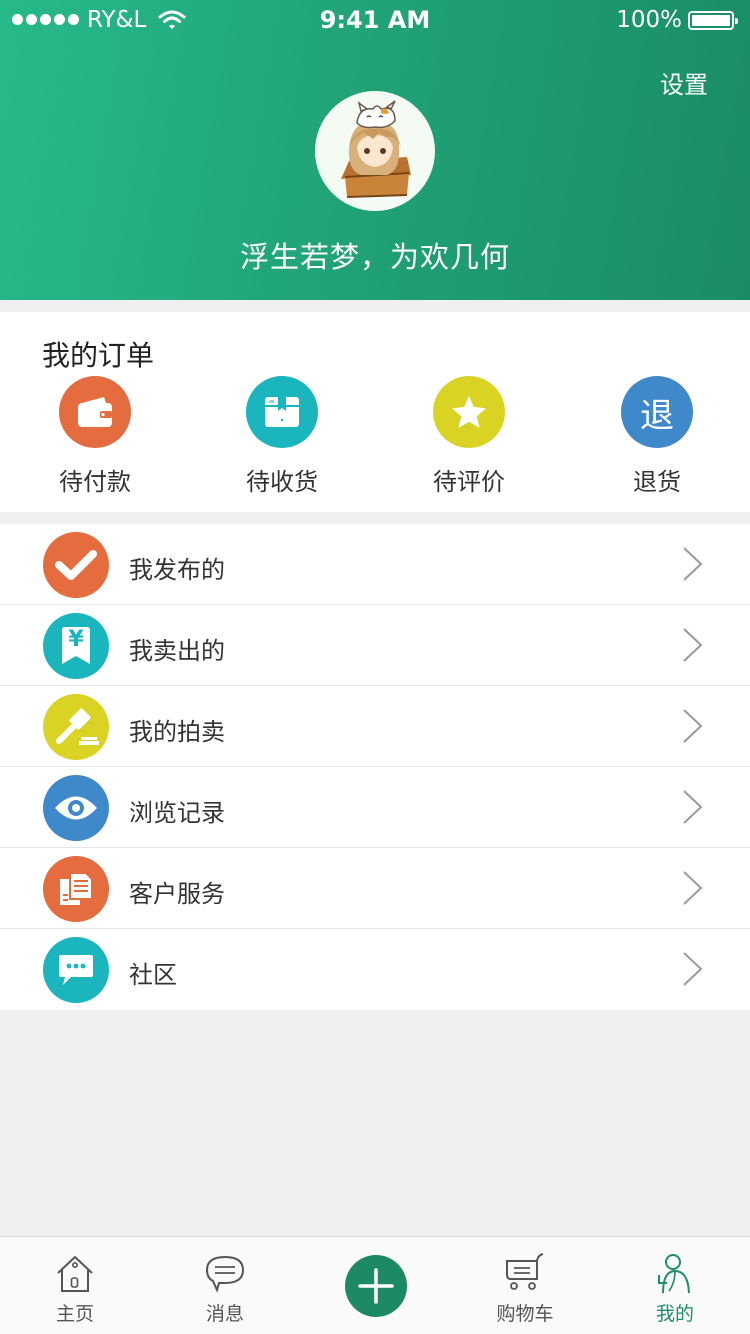 This screenshot has height=1334, width=750. I want to click on publish-plus-button, so click(376, 1286).